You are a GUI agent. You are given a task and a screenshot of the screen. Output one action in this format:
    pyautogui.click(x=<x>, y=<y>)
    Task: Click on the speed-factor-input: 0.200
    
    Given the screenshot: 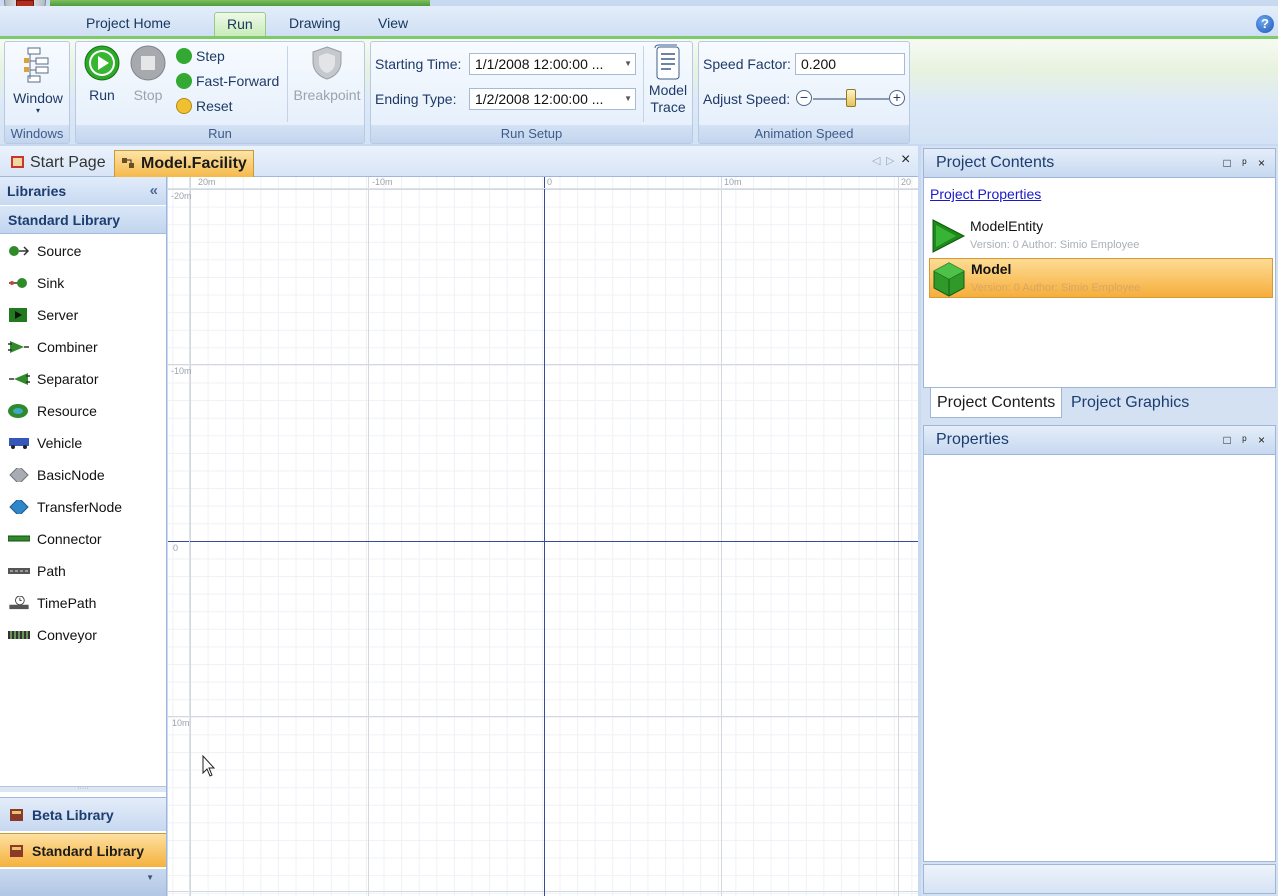 What is the action you would take?
    pyautogui.click(x=850, y=64)
    